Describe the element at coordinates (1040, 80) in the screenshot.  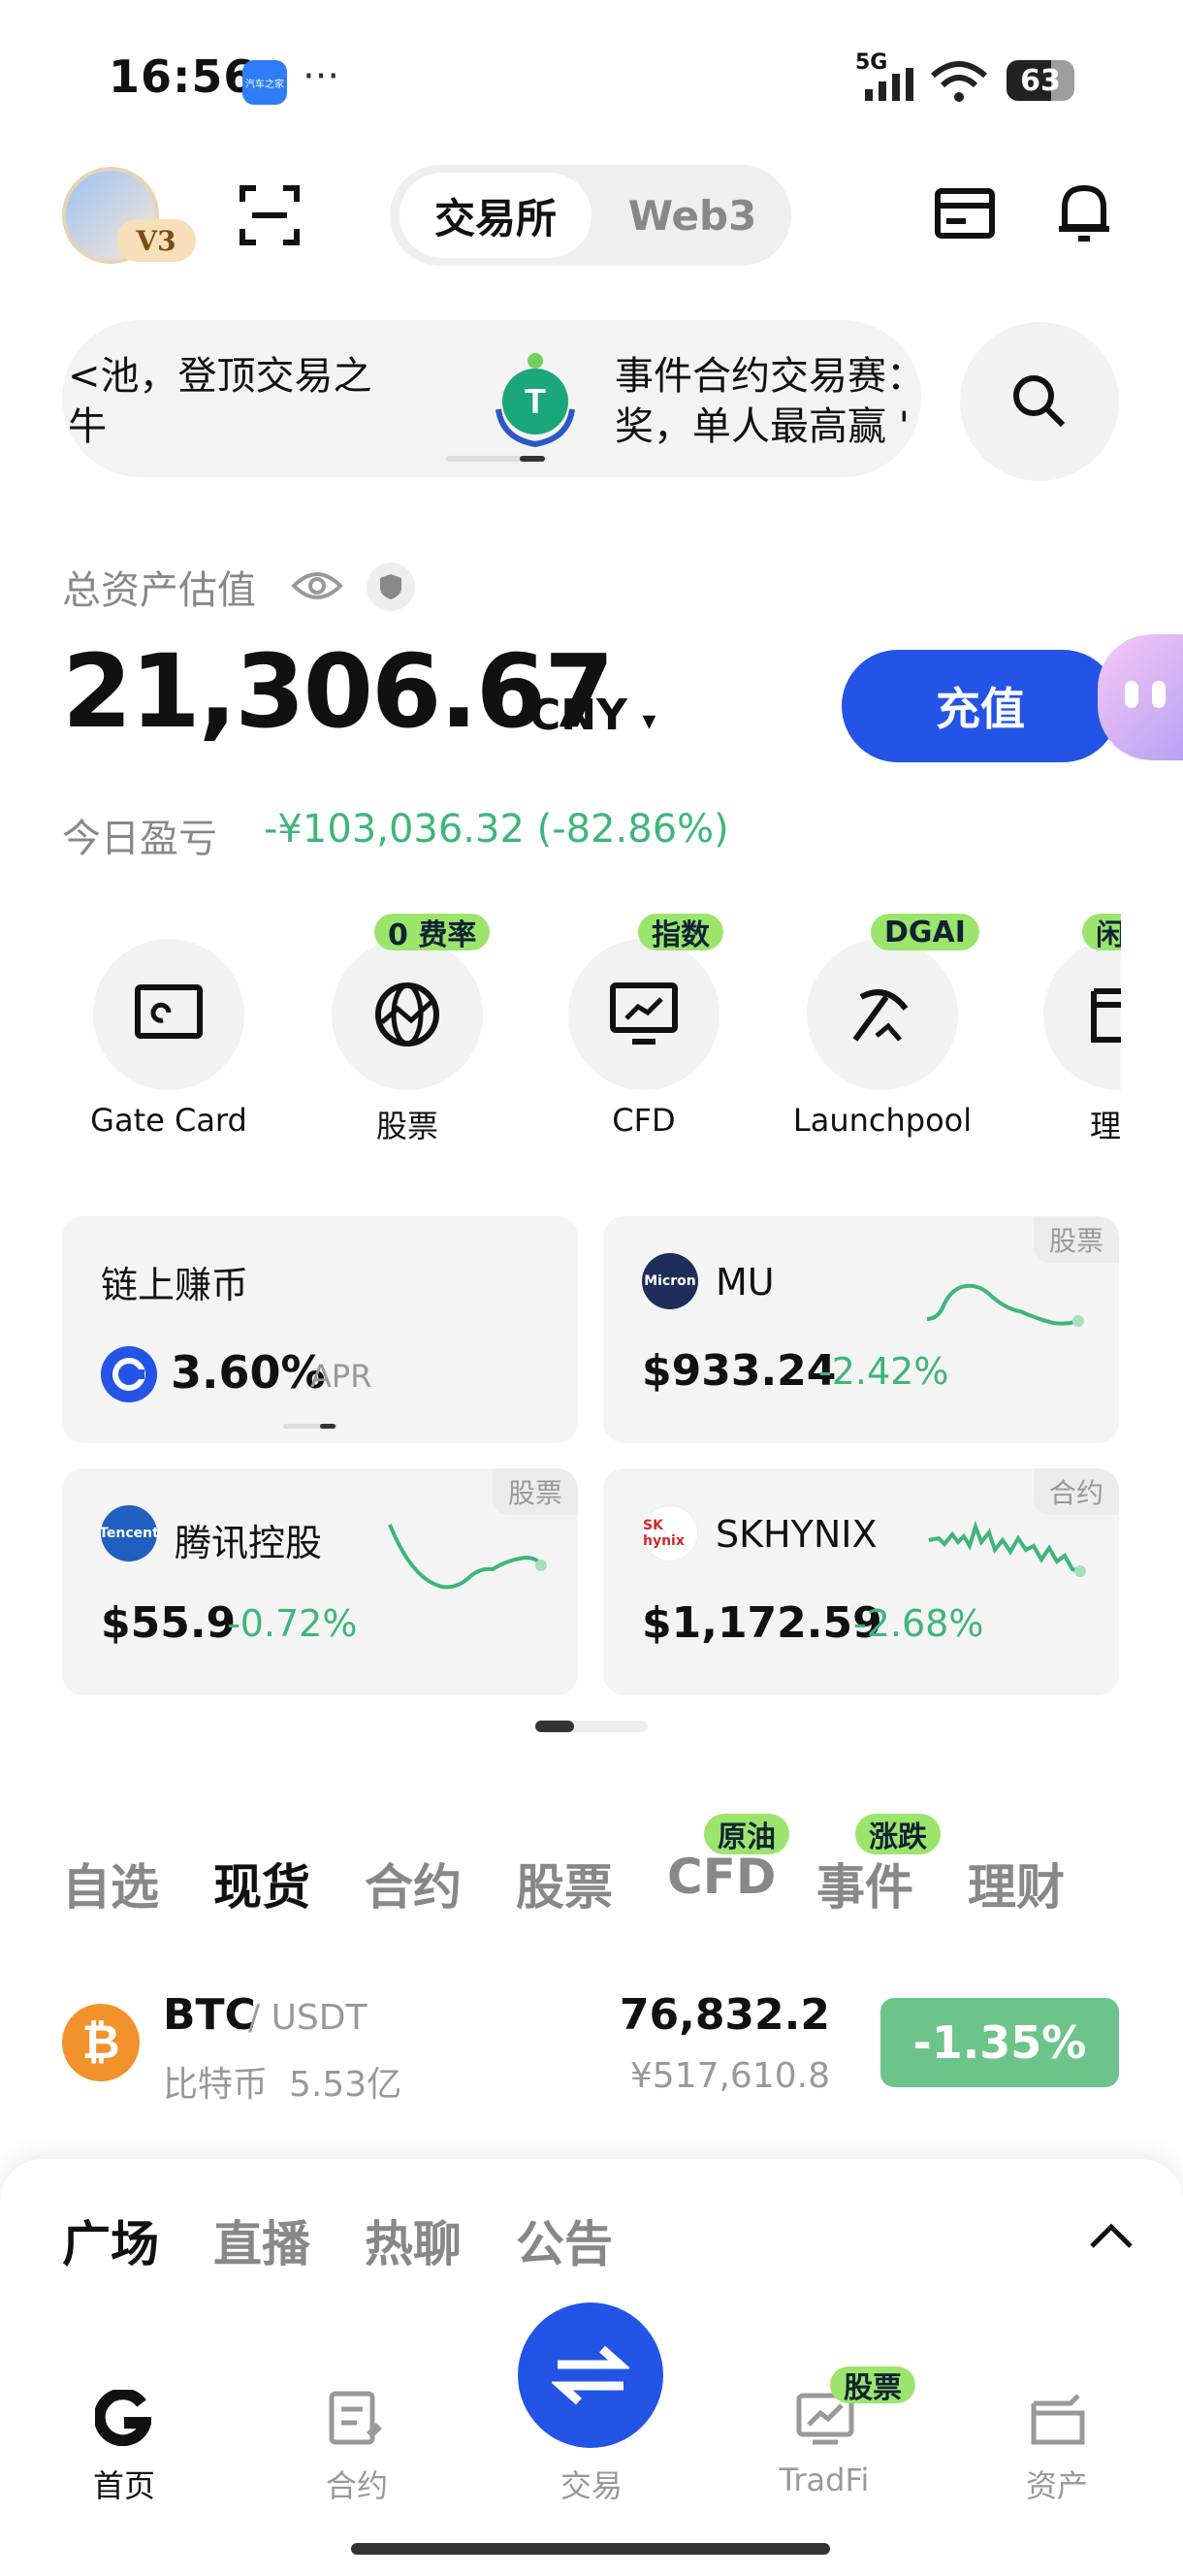
I see `battery-indicator: 63` at that location.